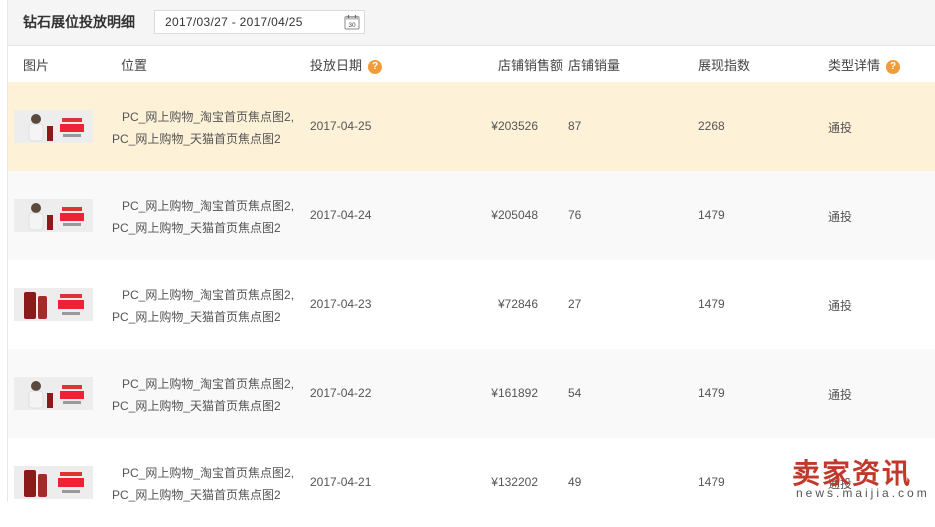 The height and width of the screenshot is (527, 935). Describe the element at coordinates (471, 64) in the screenshot. I see `table-header: 图片 位置 投放日期? 店铺销售额 店铺销量 展现指数 类型详情?` at that location.